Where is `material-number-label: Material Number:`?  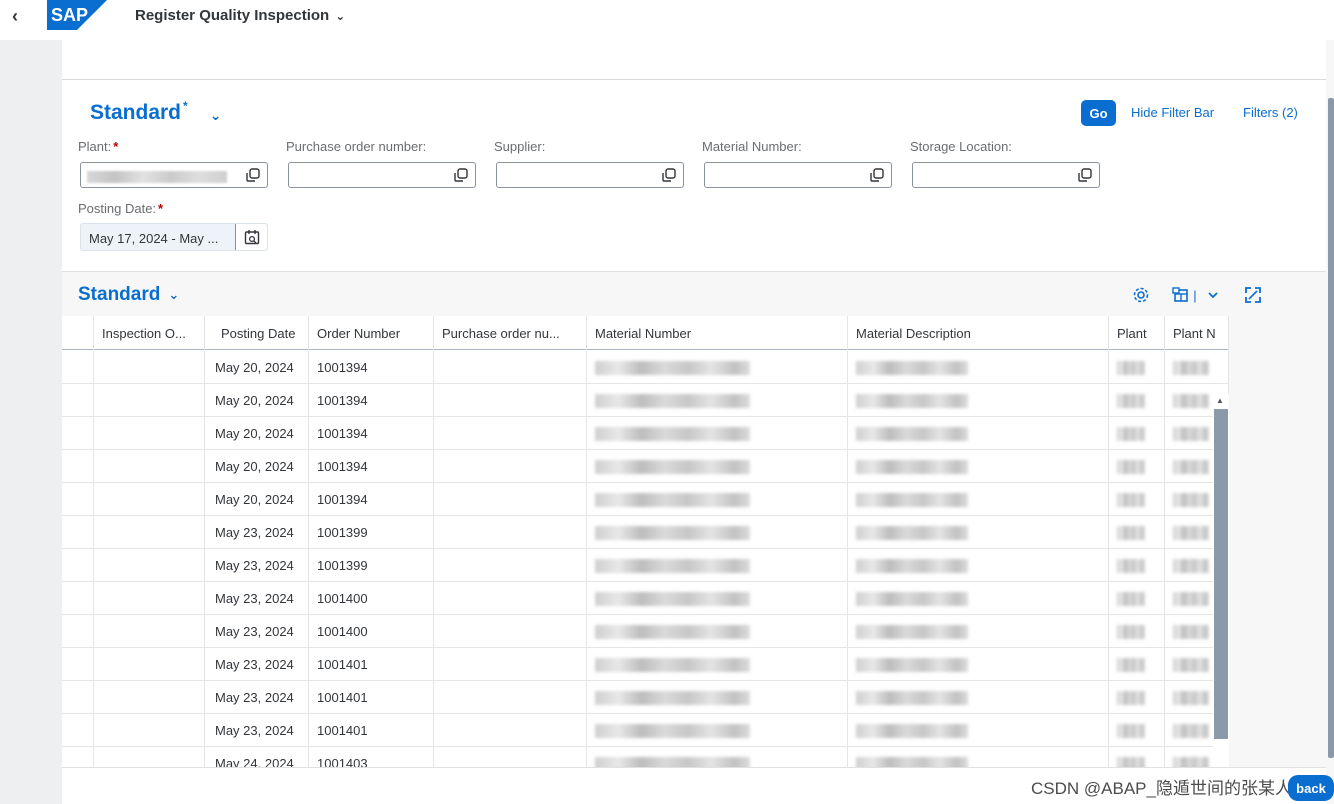
material-number-label: Material Number: is located at coordinates (752, 146).